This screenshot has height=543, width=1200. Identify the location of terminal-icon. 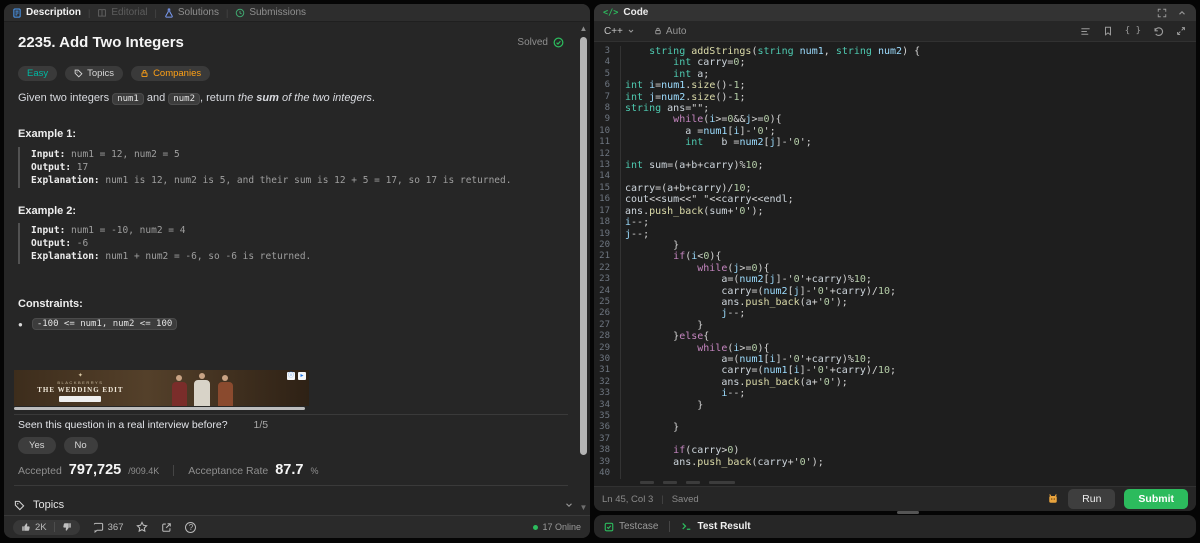
(686, 526).